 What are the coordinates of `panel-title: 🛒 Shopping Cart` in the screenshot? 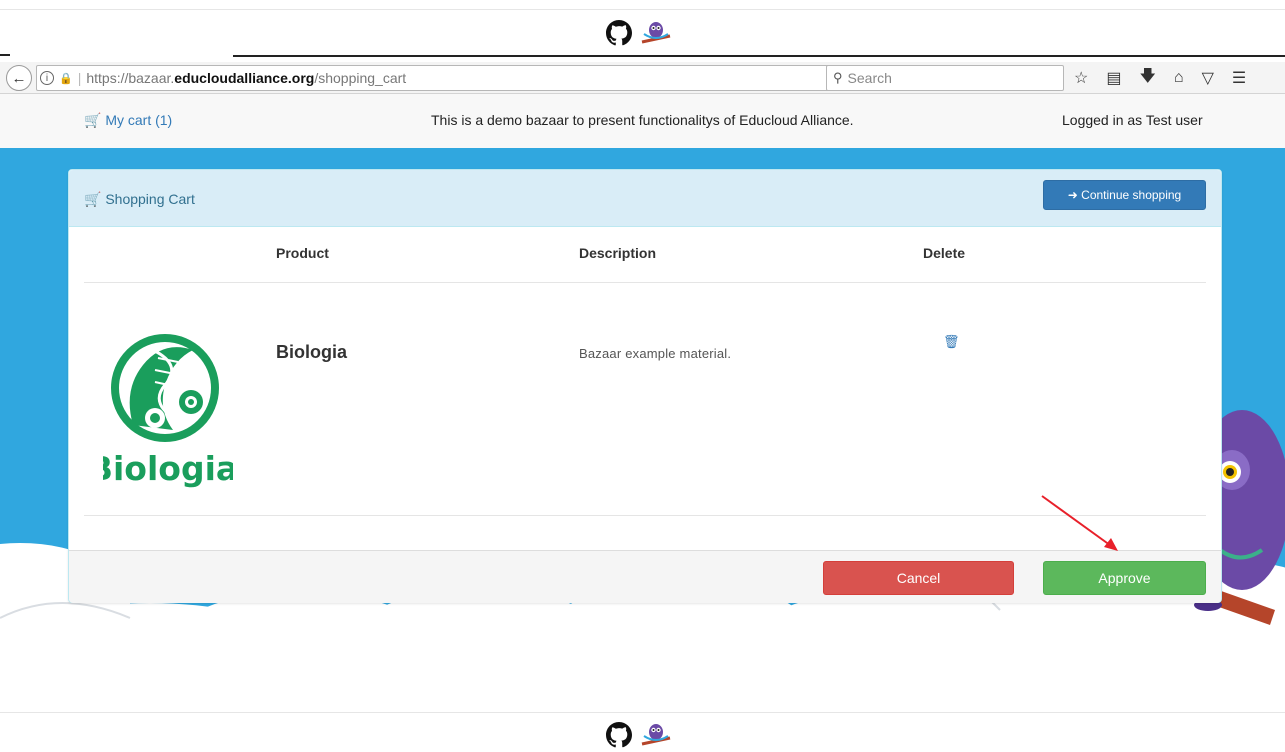 It's located at (139, 199).